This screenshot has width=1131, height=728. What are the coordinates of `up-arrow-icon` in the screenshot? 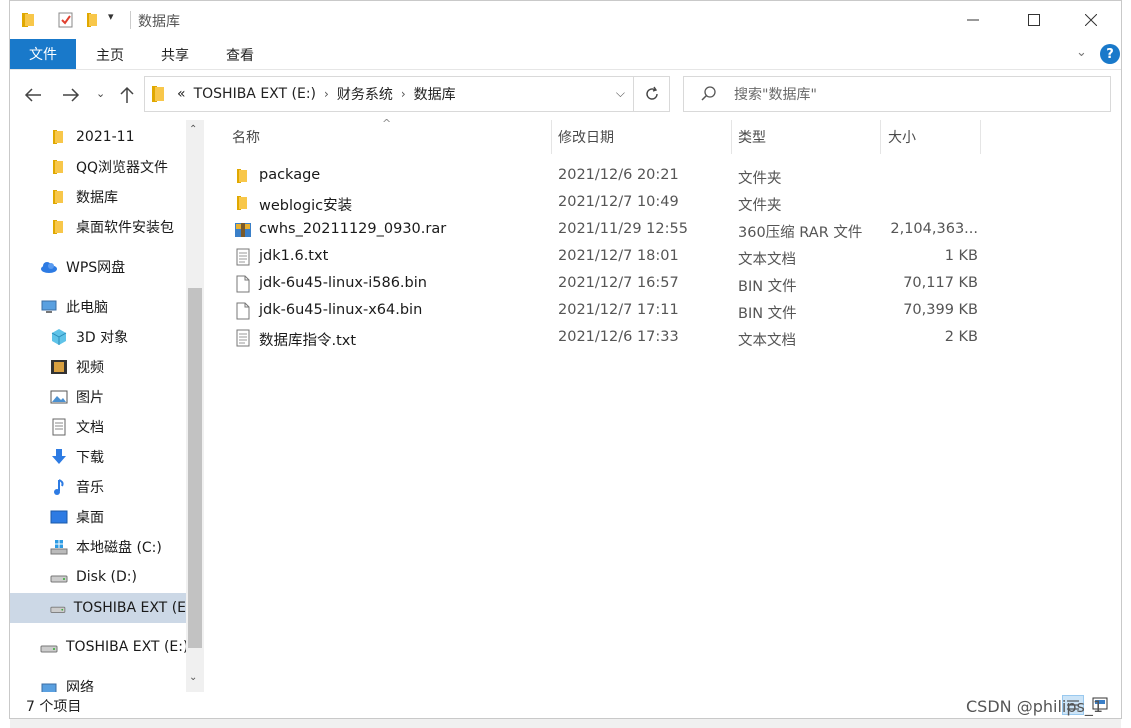 It's located at (127, 94).